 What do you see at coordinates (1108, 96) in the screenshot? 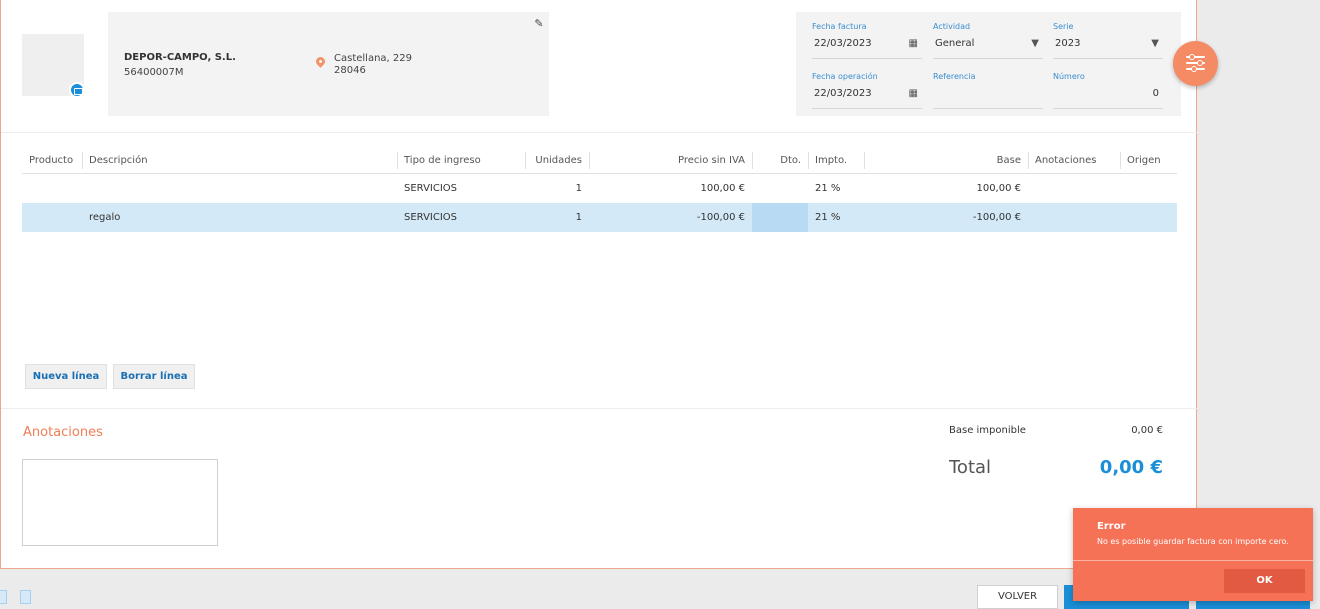
I see `numero-input: 0` at bounding box center [1108, 96].